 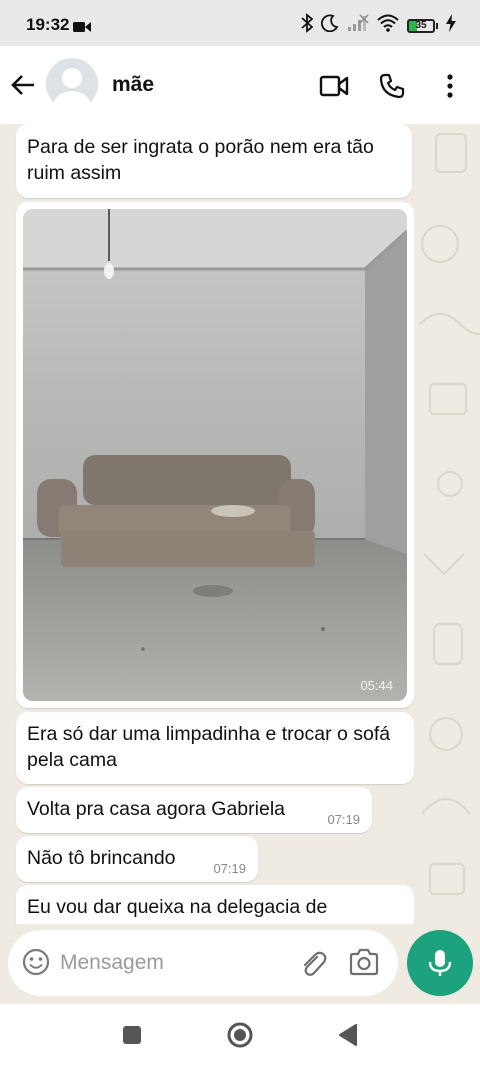 I want to click on message-input-box, so click(x=203, y=963).